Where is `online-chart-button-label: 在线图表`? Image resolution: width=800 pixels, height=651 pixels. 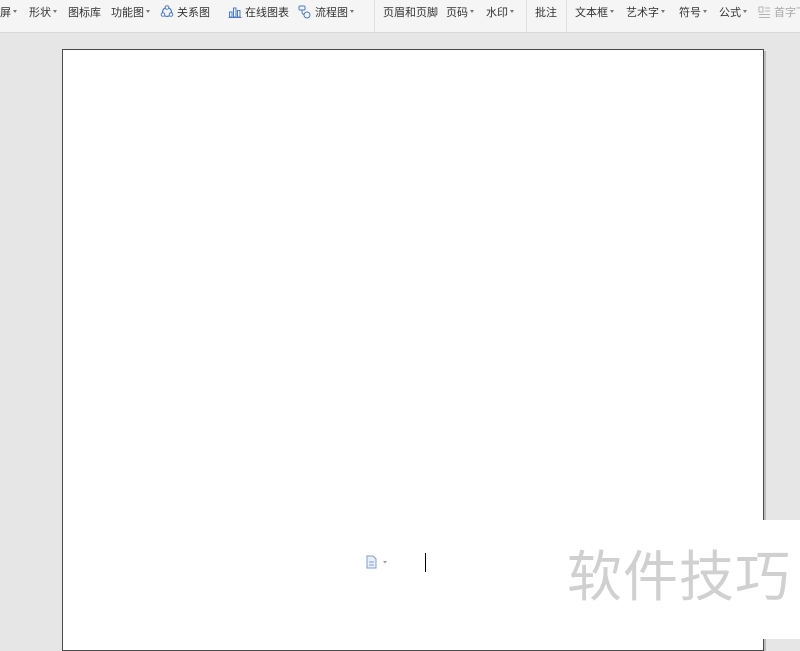 online-chart-button-label: 在线图表 is located at coordinates (267, 12).